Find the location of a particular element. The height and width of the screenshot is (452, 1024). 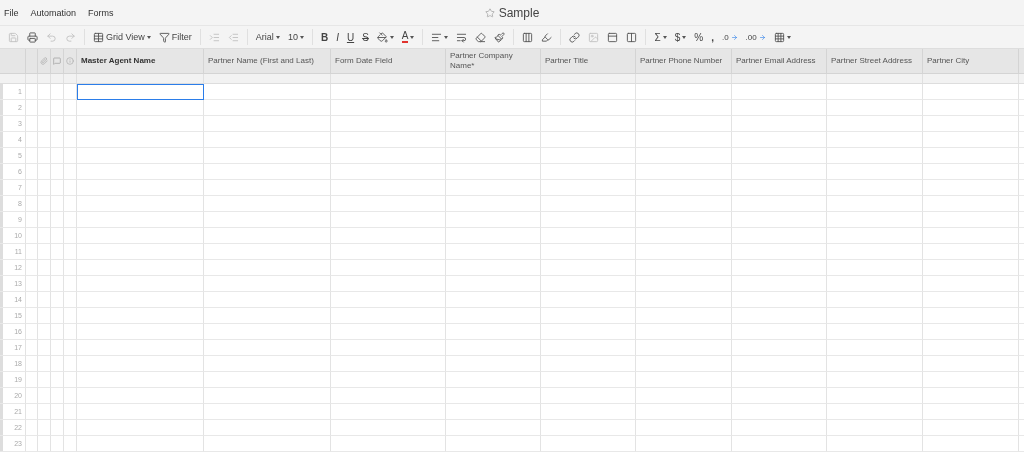

link-icon is located at coordinates (575, 37).